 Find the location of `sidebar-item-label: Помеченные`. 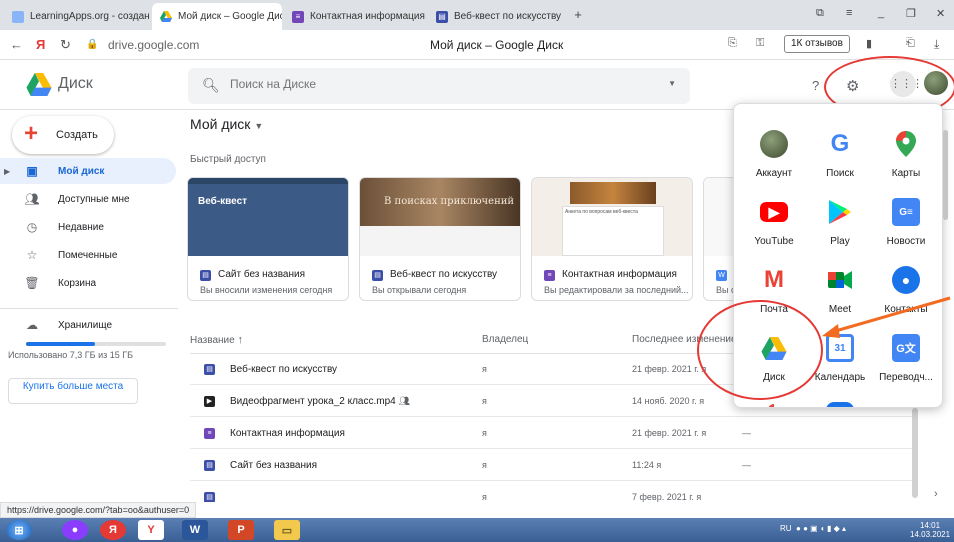

sidebar-item-label: Помеченные is located at coordinates (88, 255).